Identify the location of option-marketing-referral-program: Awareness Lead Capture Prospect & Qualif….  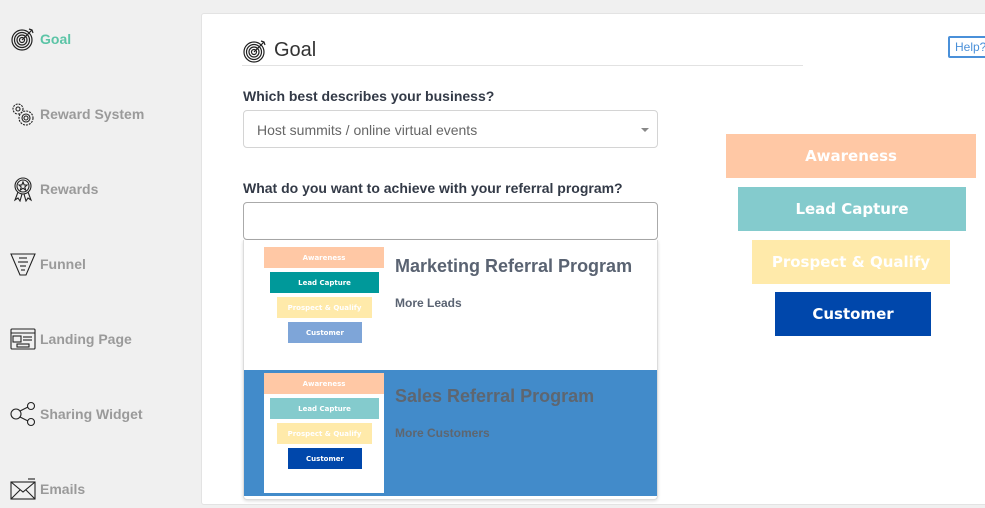
(450, 303).